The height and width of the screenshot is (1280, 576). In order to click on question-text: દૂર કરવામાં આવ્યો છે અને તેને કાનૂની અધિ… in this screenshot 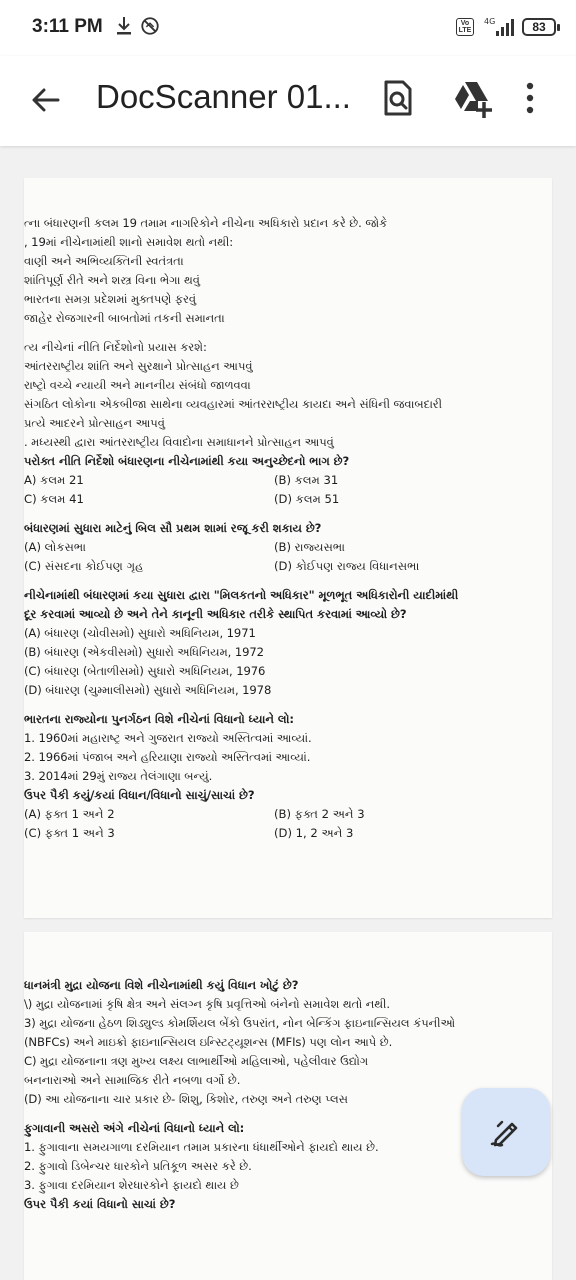, I will do `click(215, 614)`.